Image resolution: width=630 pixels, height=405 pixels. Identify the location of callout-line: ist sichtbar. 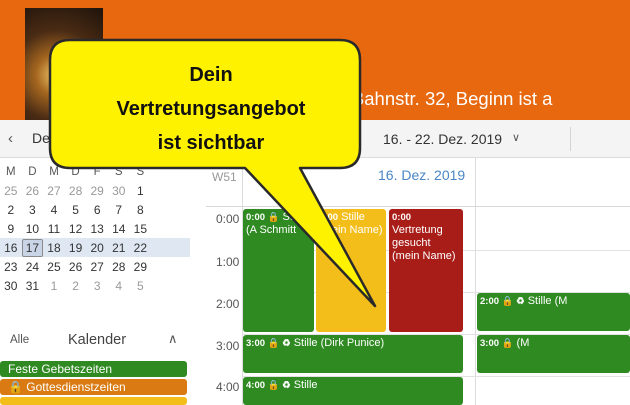
(211, 143).